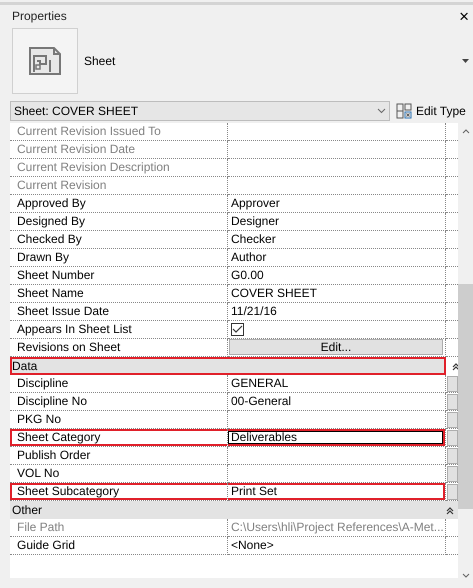 The image size is (473, 588). Describe the element at coordinates (337, 546) in the screenshot. I see `value-field: <None>` at that location.